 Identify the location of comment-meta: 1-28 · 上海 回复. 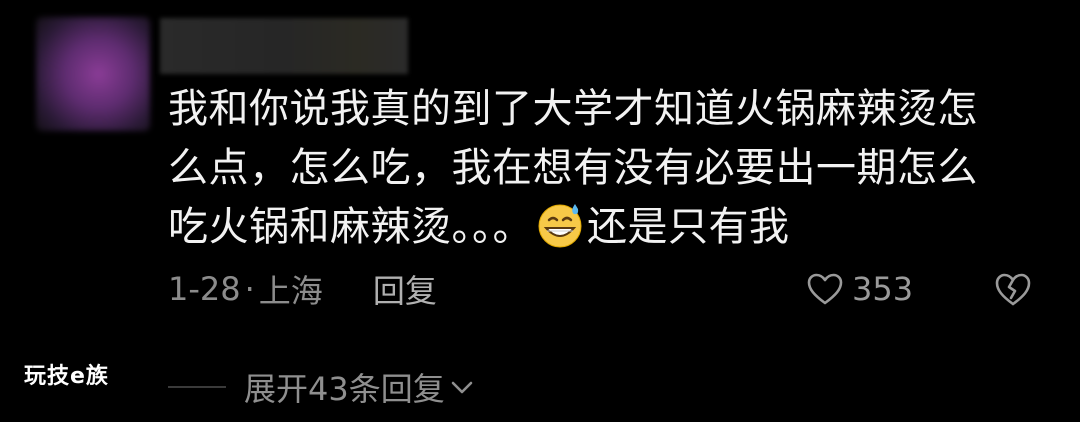
(302, 289).